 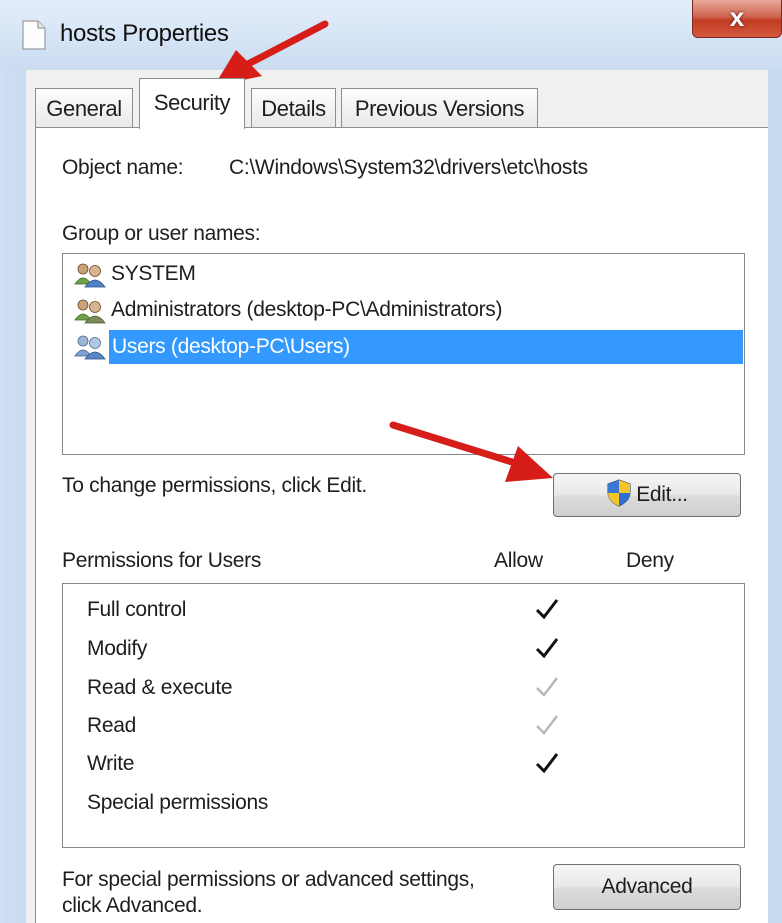 I want to click on permission-row-modify: Modify, so click(x=407, y=648).